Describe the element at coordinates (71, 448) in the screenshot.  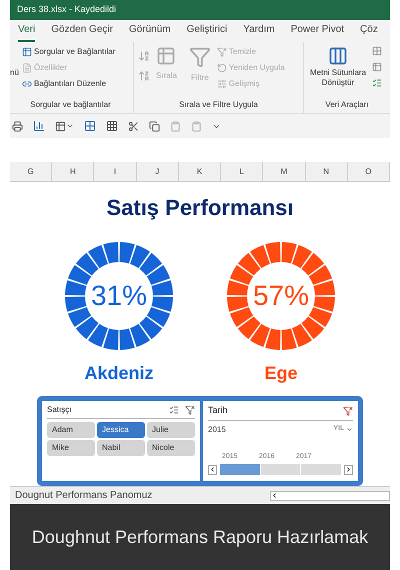
I see `slicer-item: Mike` at that location.